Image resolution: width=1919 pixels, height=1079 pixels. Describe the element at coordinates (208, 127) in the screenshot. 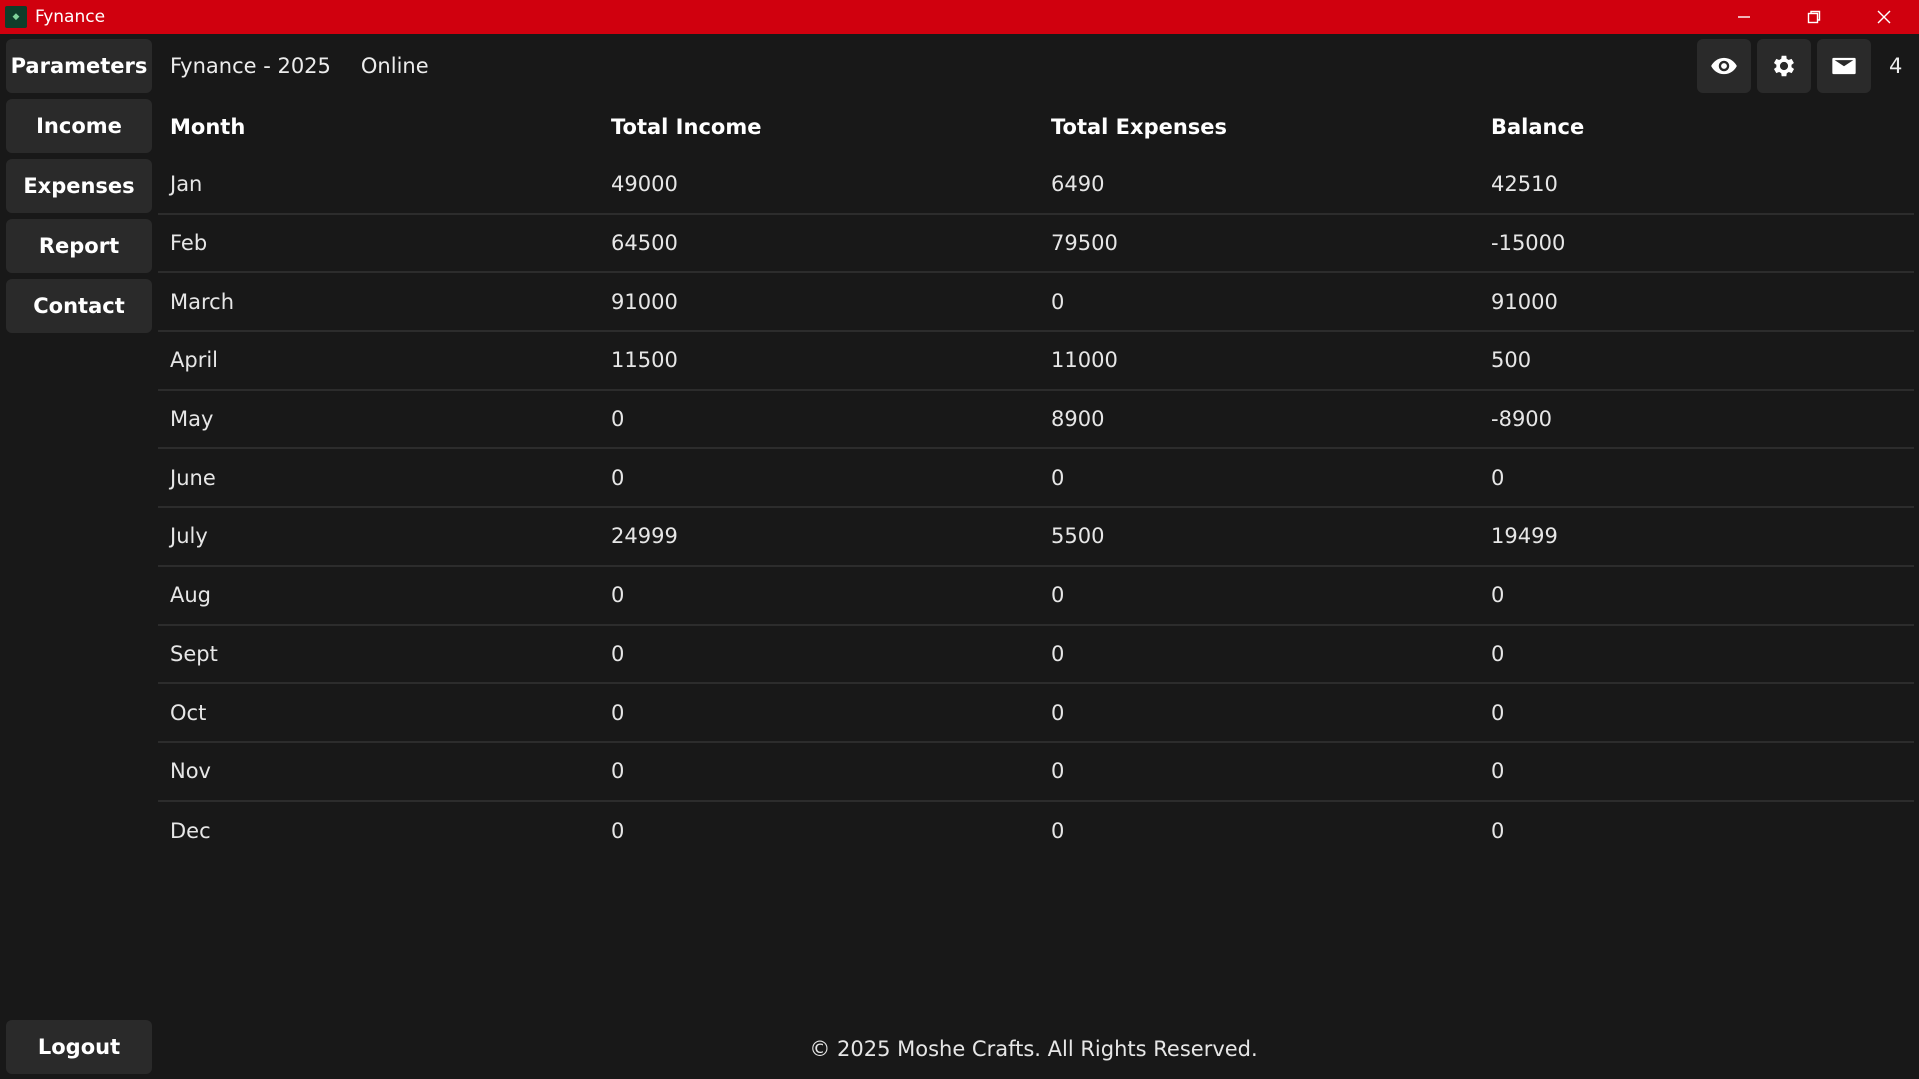

I see `column-header-month: Month` at that location.